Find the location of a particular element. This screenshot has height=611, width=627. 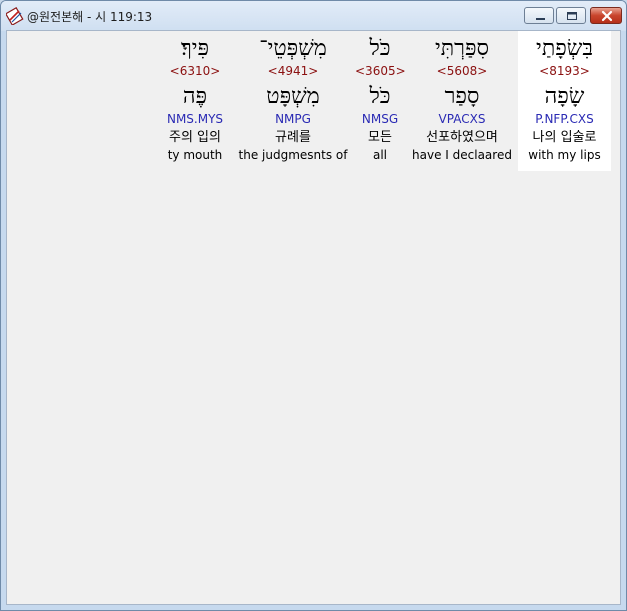

english-gloss: have I declaared is located at coordinates (462, 155).